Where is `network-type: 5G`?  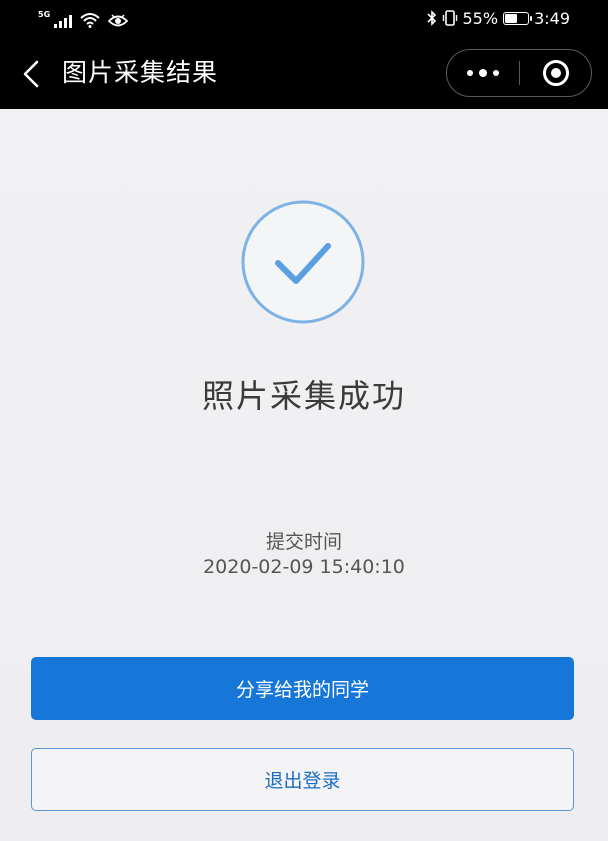 network-type: 5G is located at coordinates (44, 14).